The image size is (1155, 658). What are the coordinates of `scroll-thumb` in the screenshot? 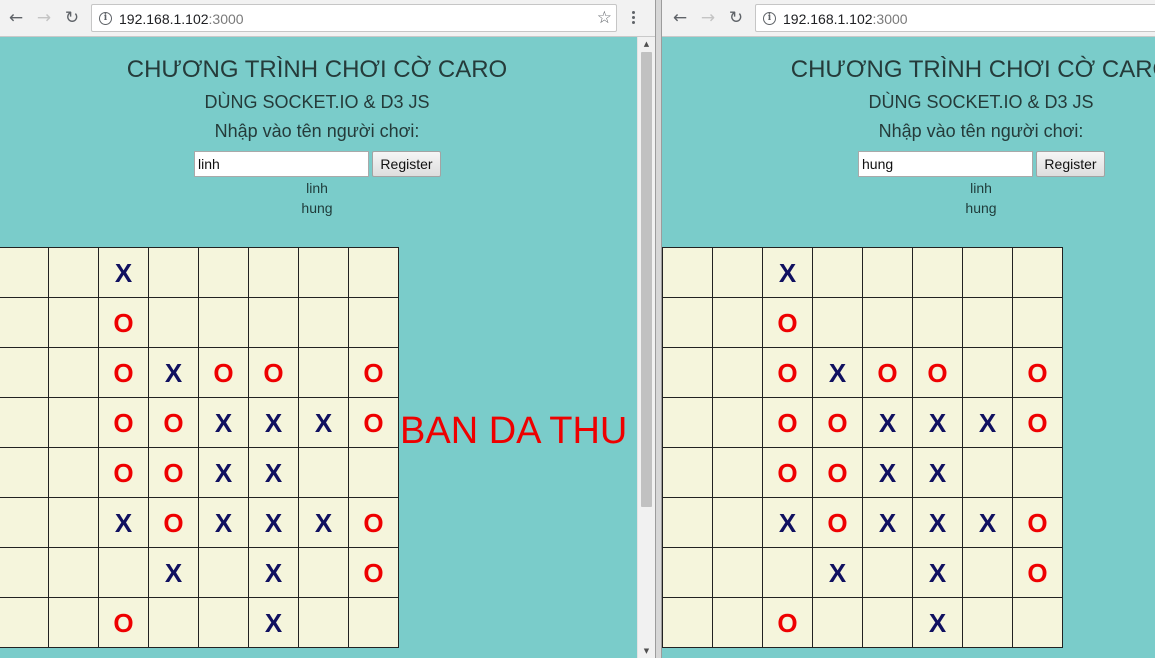 It's located at (646, 279).